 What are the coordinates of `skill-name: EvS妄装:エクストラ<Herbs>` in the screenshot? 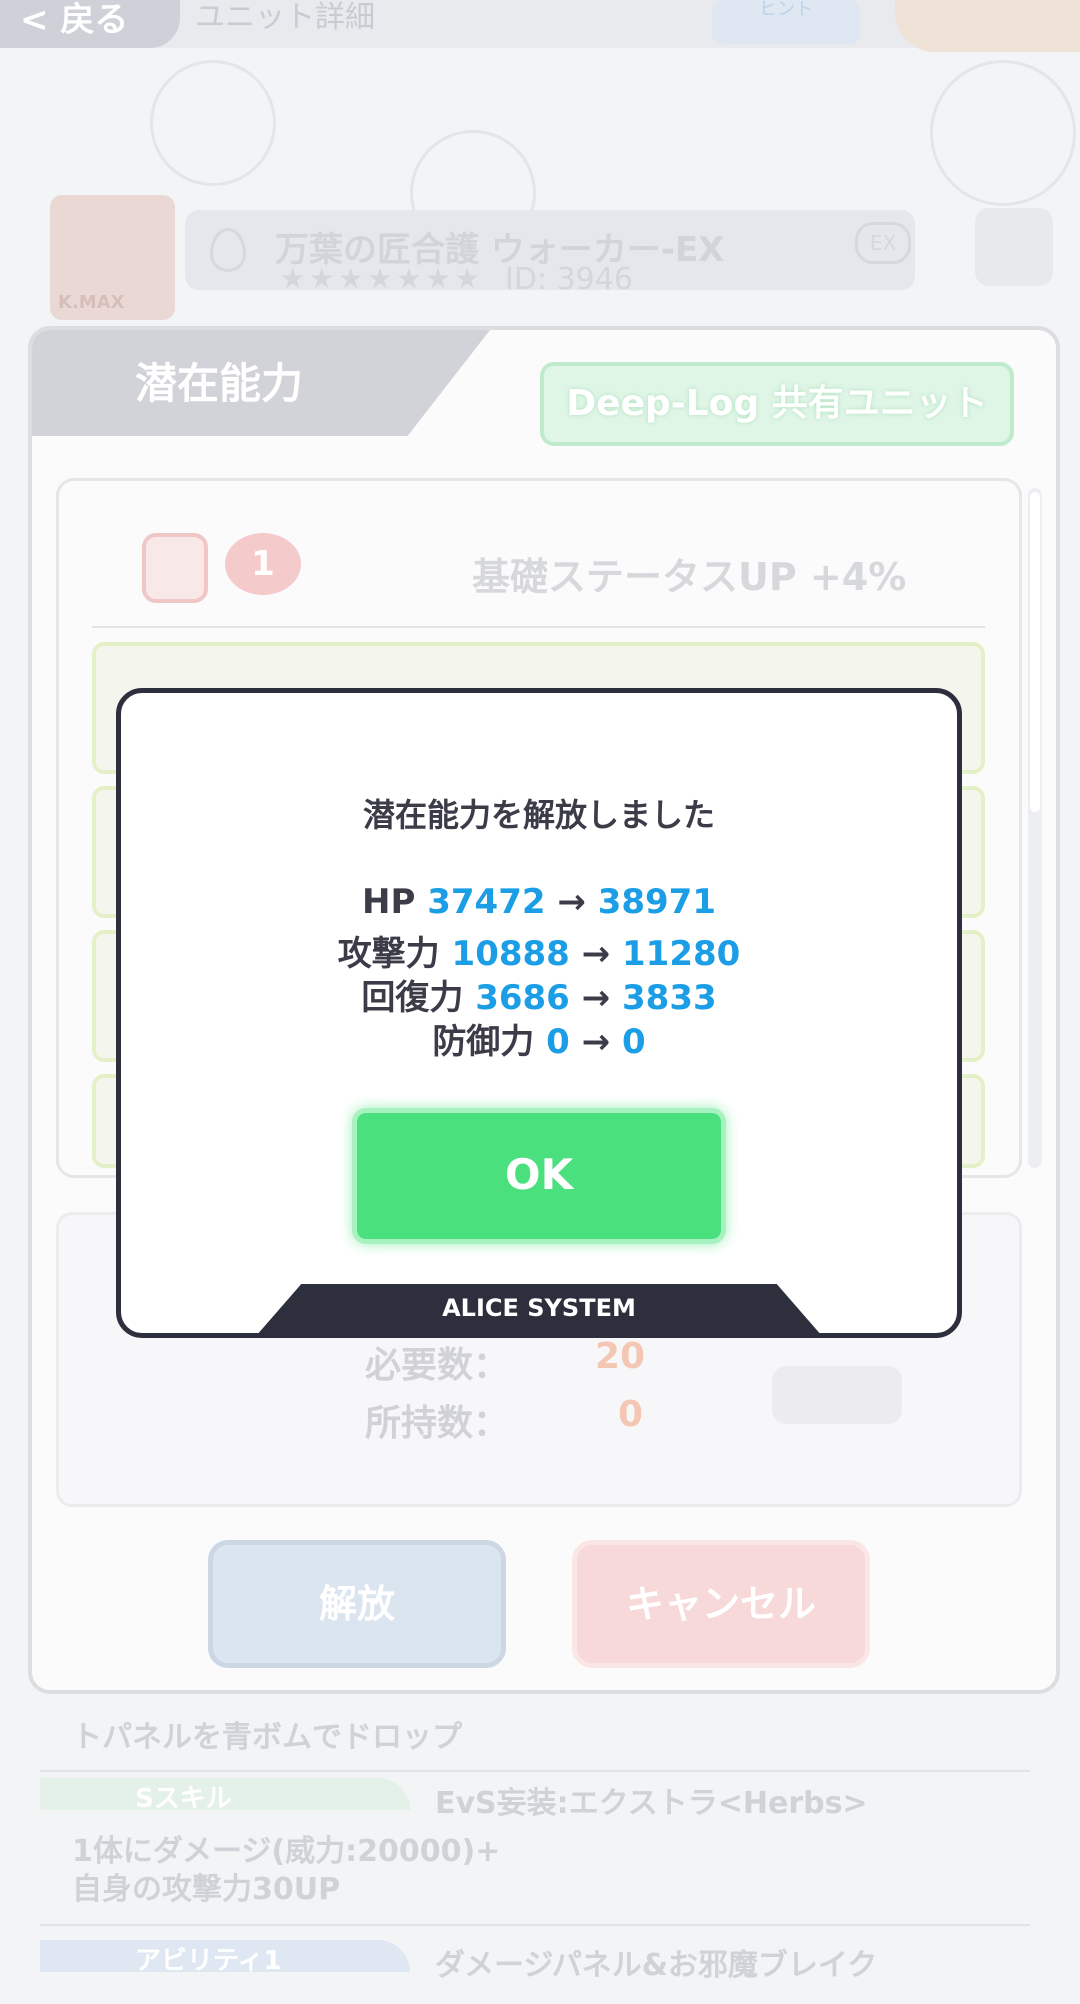 It's located at (651, 1803).